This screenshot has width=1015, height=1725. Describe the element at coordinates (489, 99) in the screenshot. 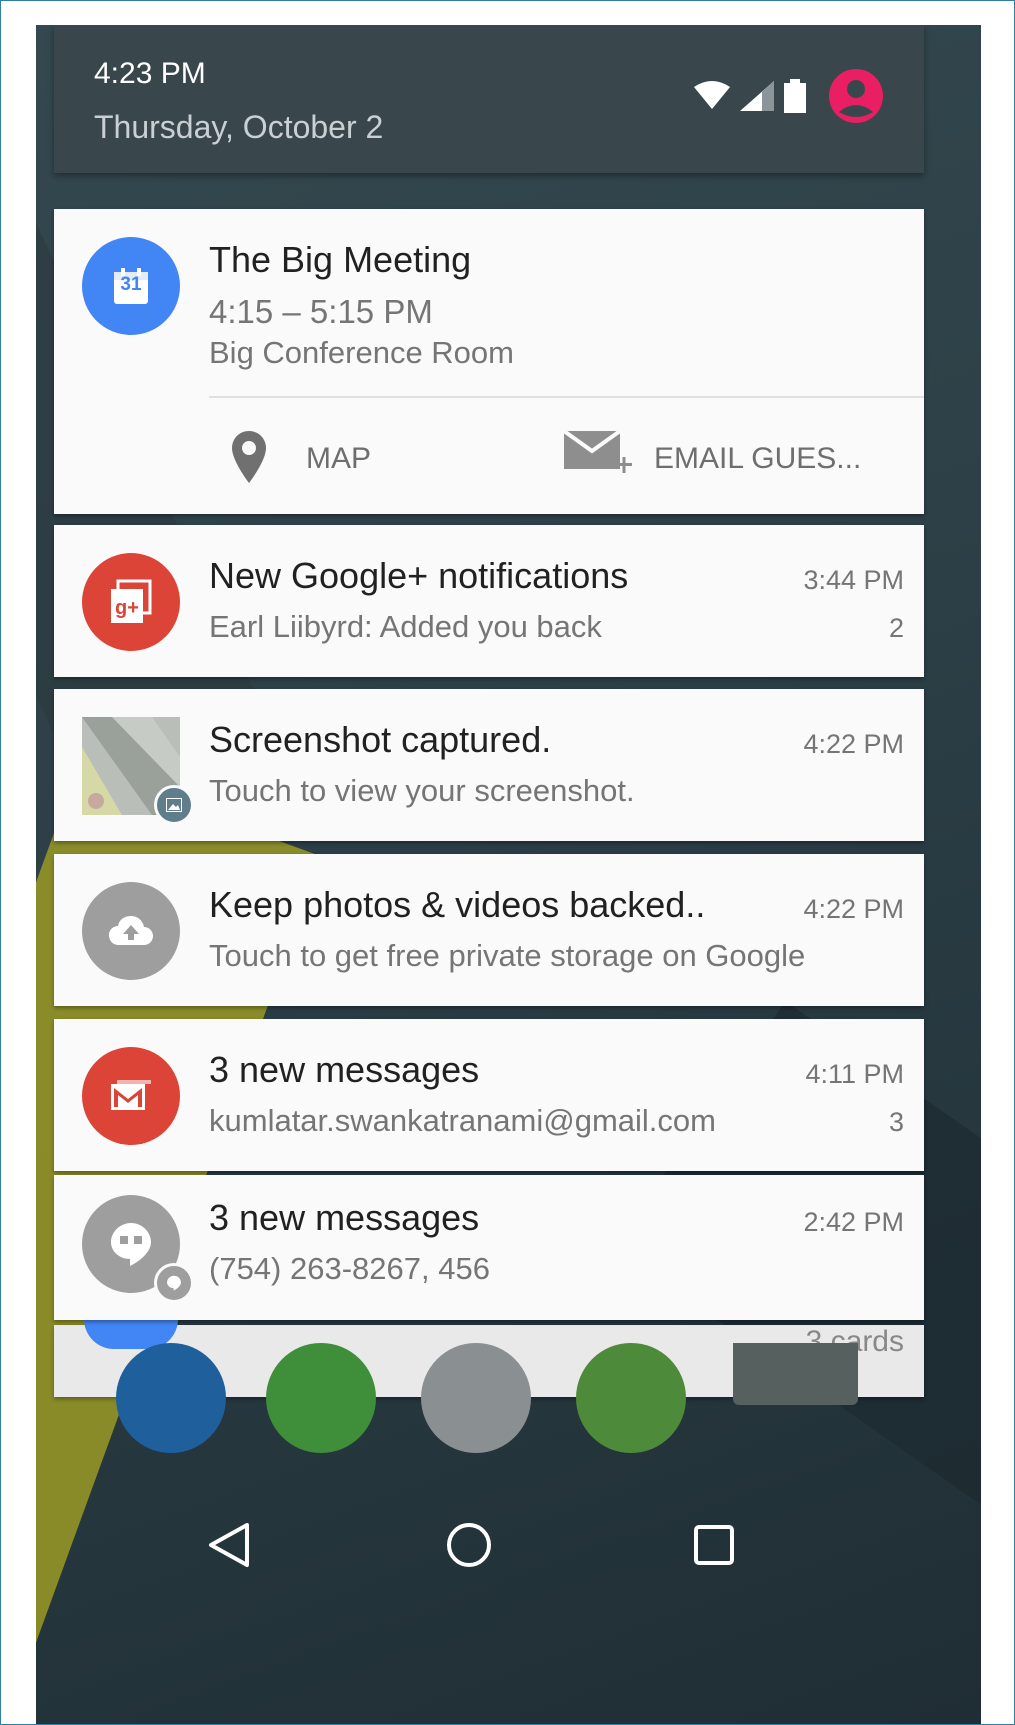

I see `quick-settings-header: 4:23 PM Thursday, October 2` at that location.